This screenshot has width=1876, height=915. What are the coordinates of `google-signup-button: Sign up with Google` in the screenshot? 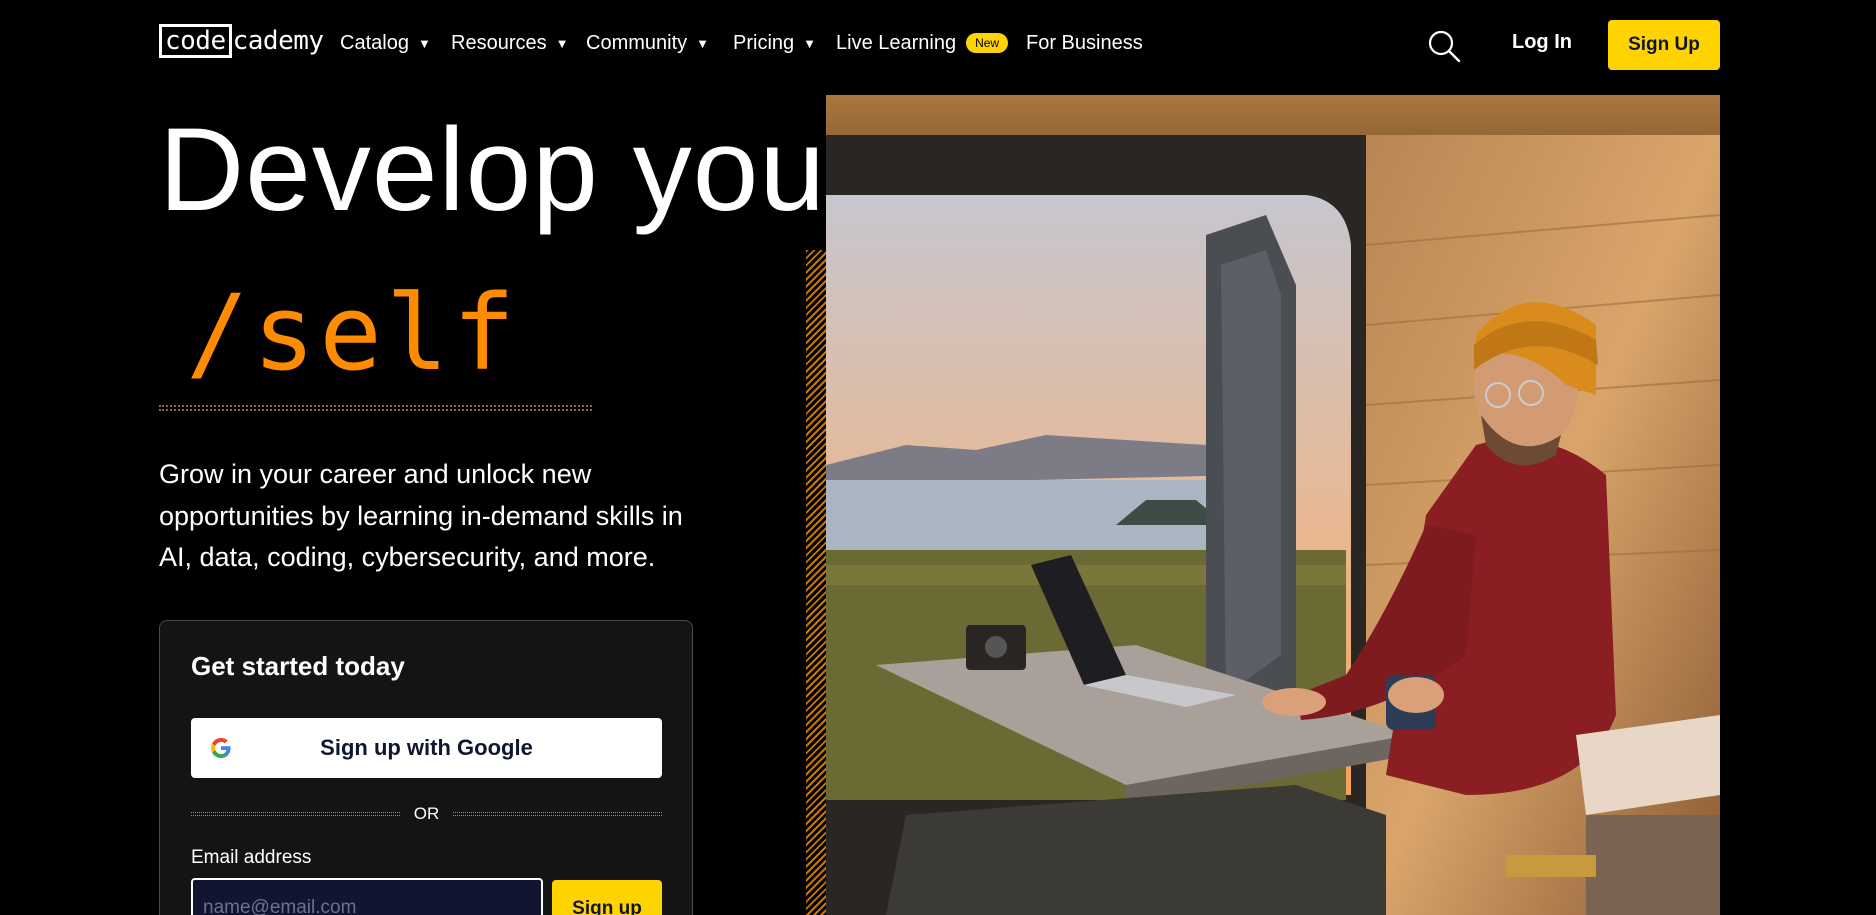 It's located at (426, 748).